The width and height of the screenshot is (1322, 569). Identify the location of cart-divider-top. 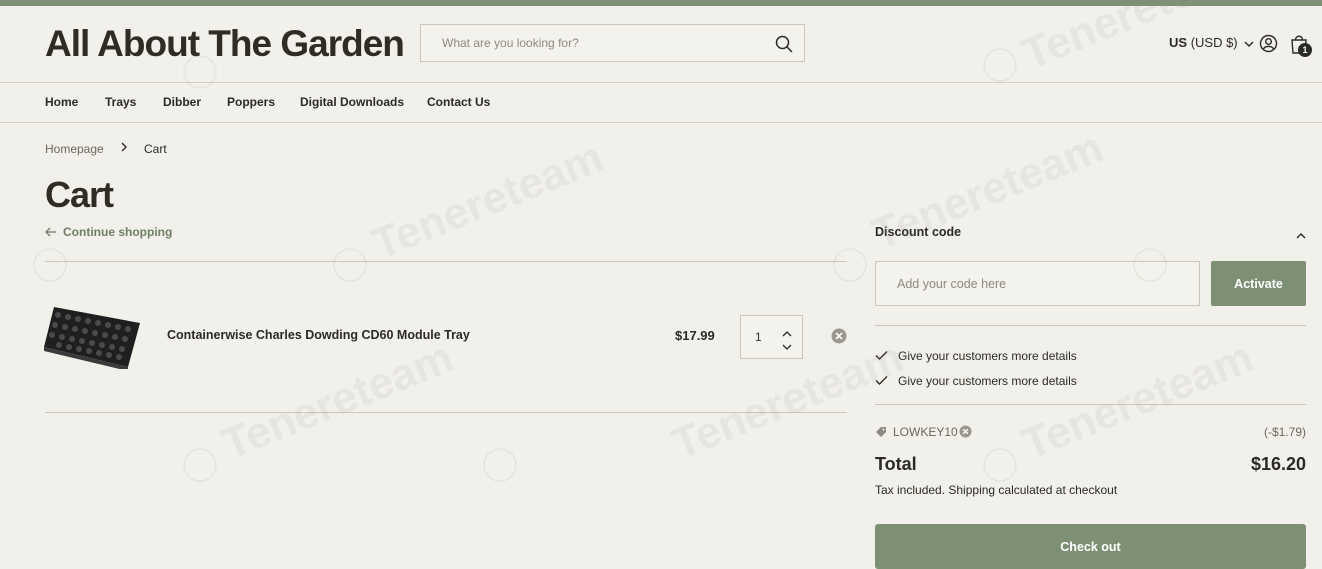
(446, 261).